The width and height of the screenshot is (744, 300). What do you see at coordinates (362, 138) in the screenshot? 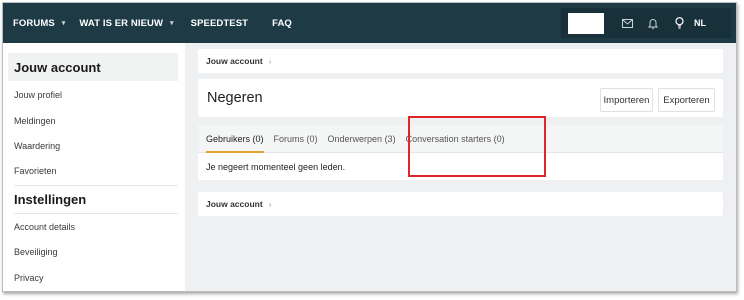
I see `tab-onderwerpen: Onderwerpen (3)` at bounding box center [362, 138].